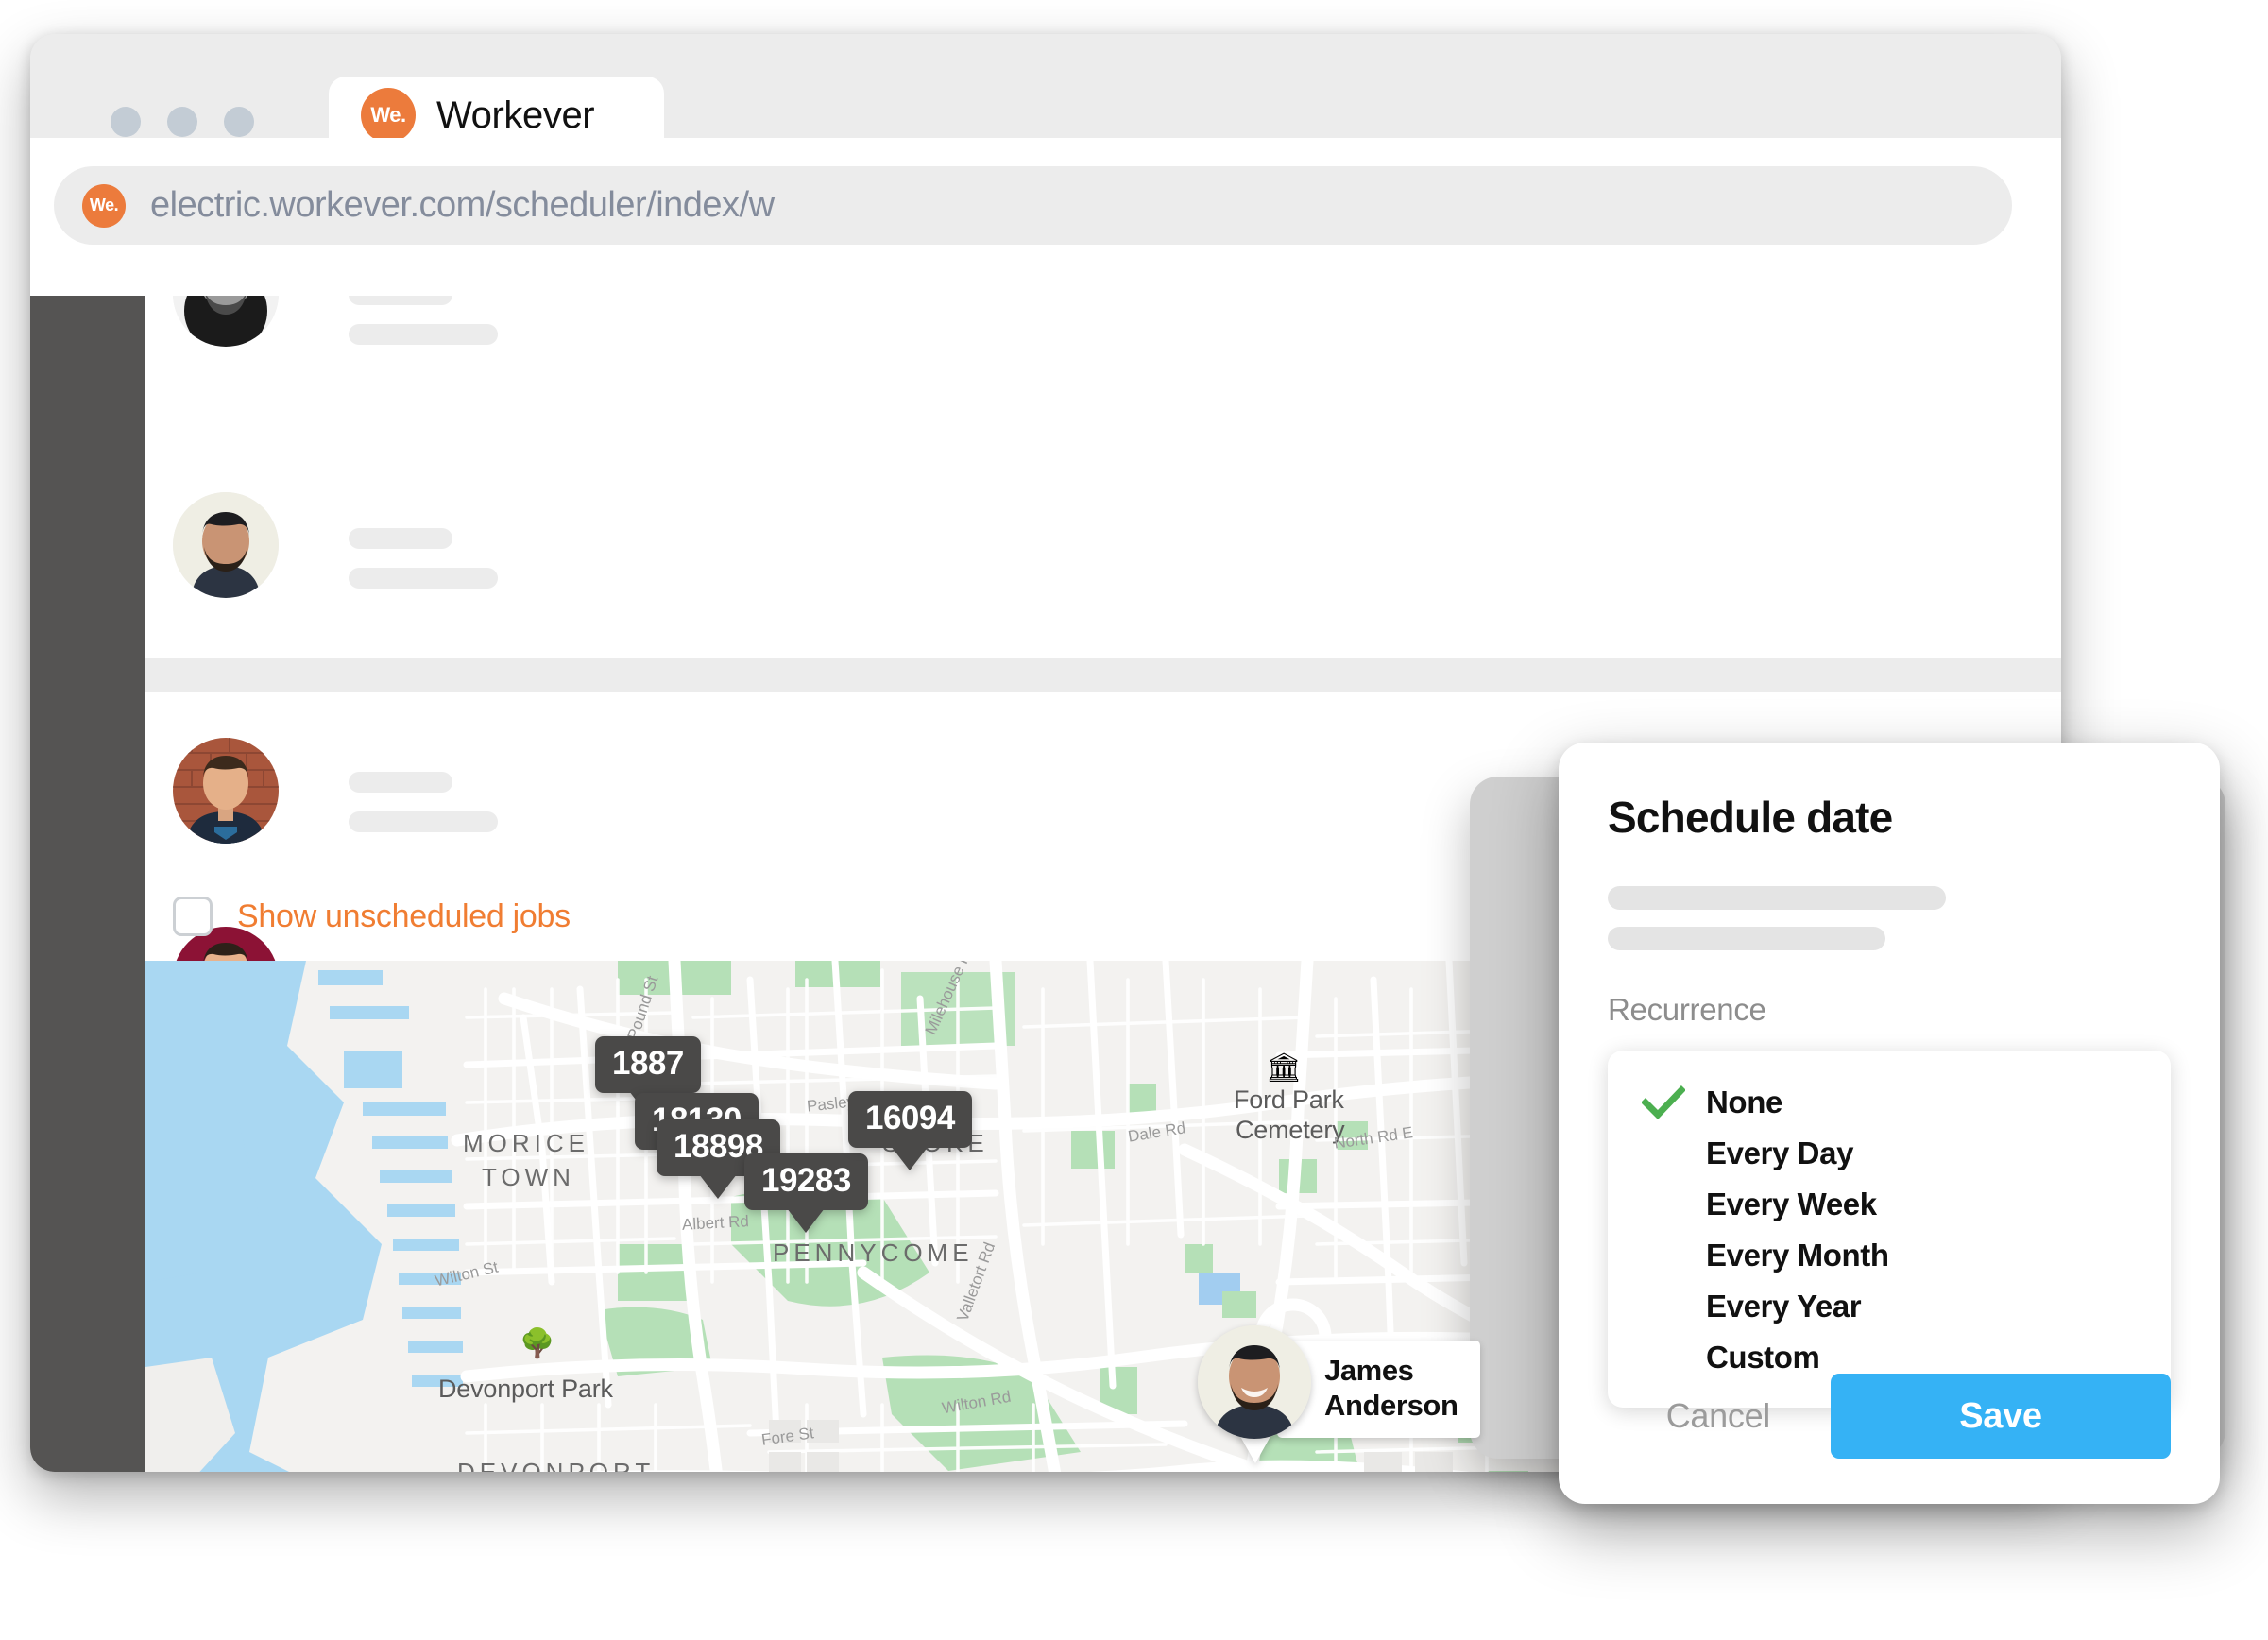 This screenshot has height=1640, width=2268. I want to click on show-unscheduled-jobs-checkbox, so click(193, 917).